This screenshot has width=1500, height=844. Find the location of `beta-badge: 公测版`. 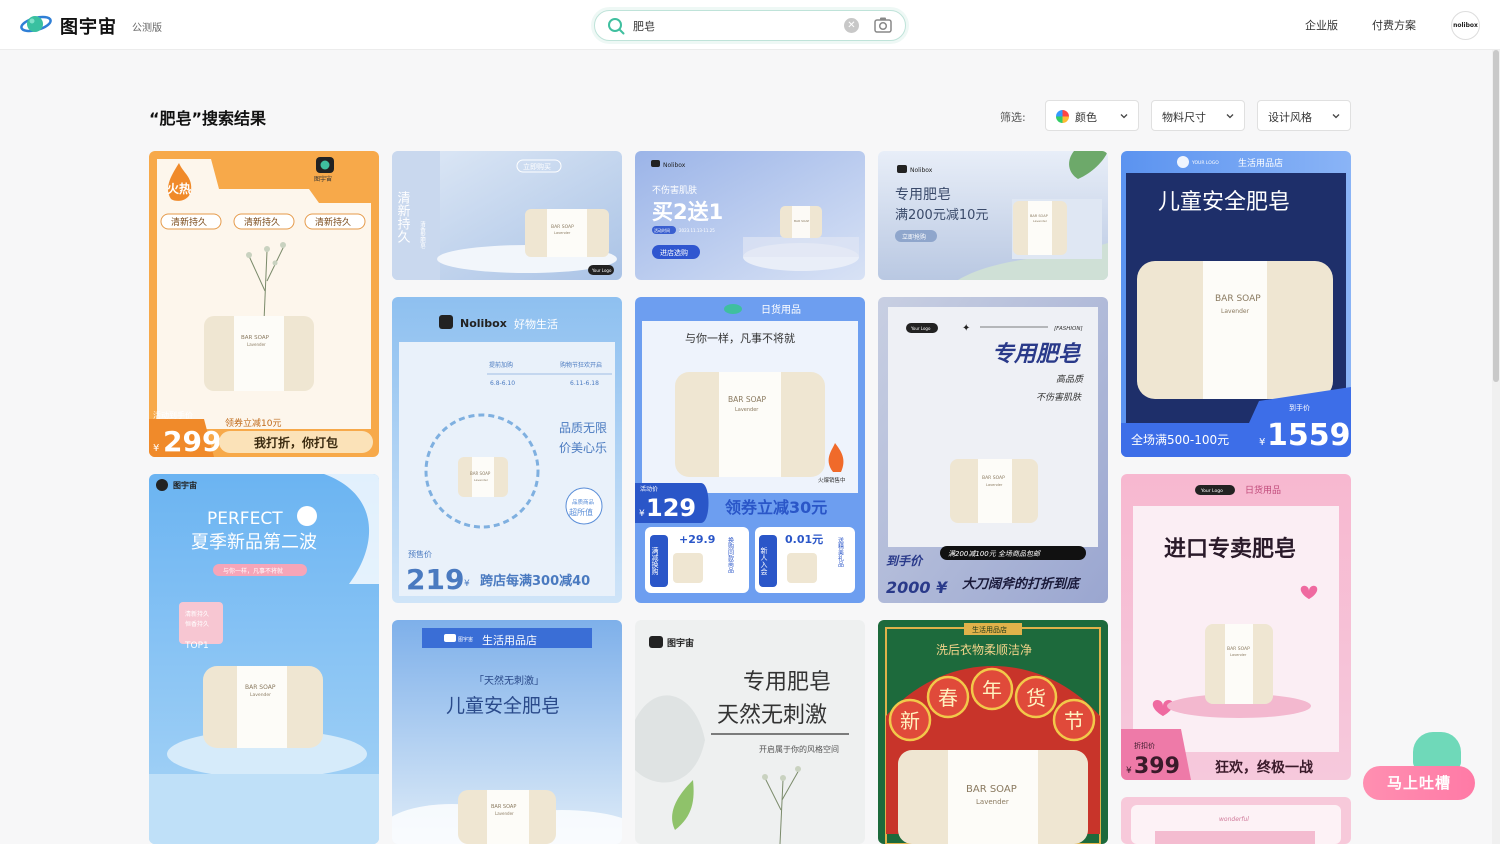

beta-badge: 公测版 is located at coordinates (147, 28).